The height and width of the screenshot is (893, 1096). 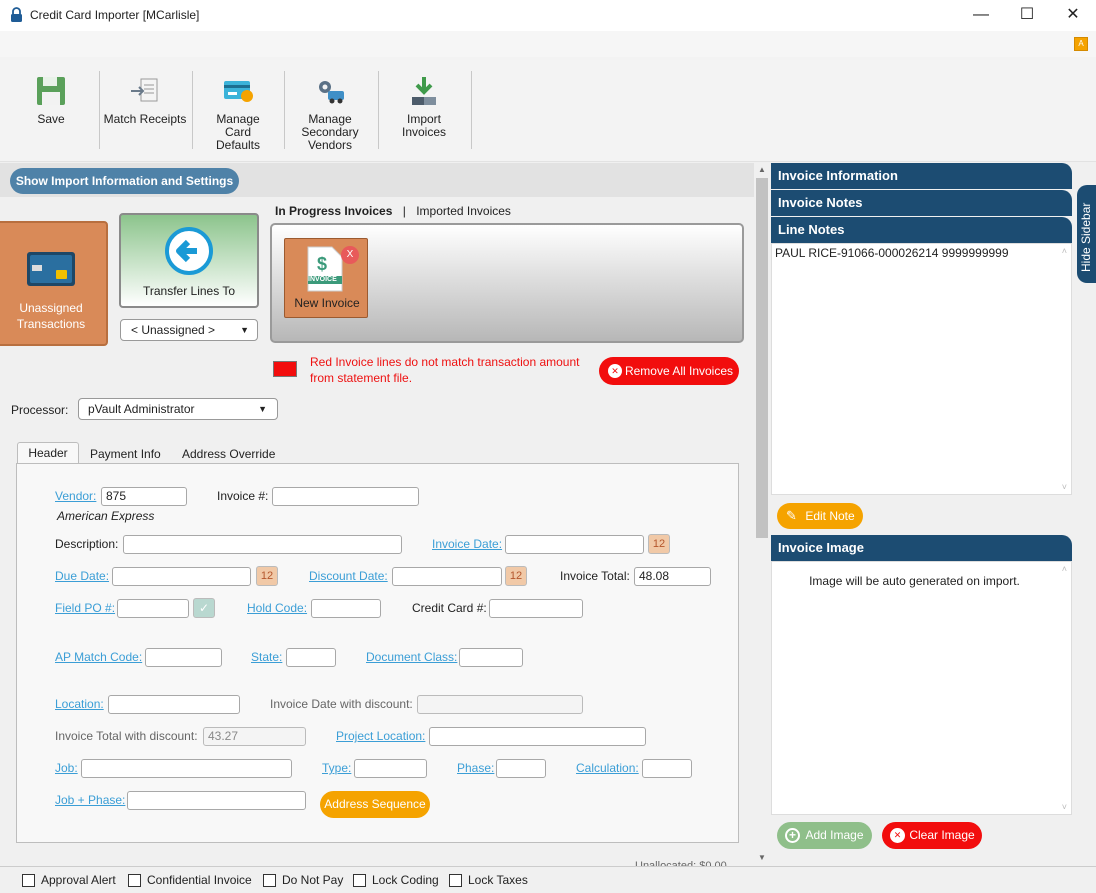 What do you see at coordinates (266, 657) in the screenshot?
I see `state-link: State:` at bounding box center [266, 657].